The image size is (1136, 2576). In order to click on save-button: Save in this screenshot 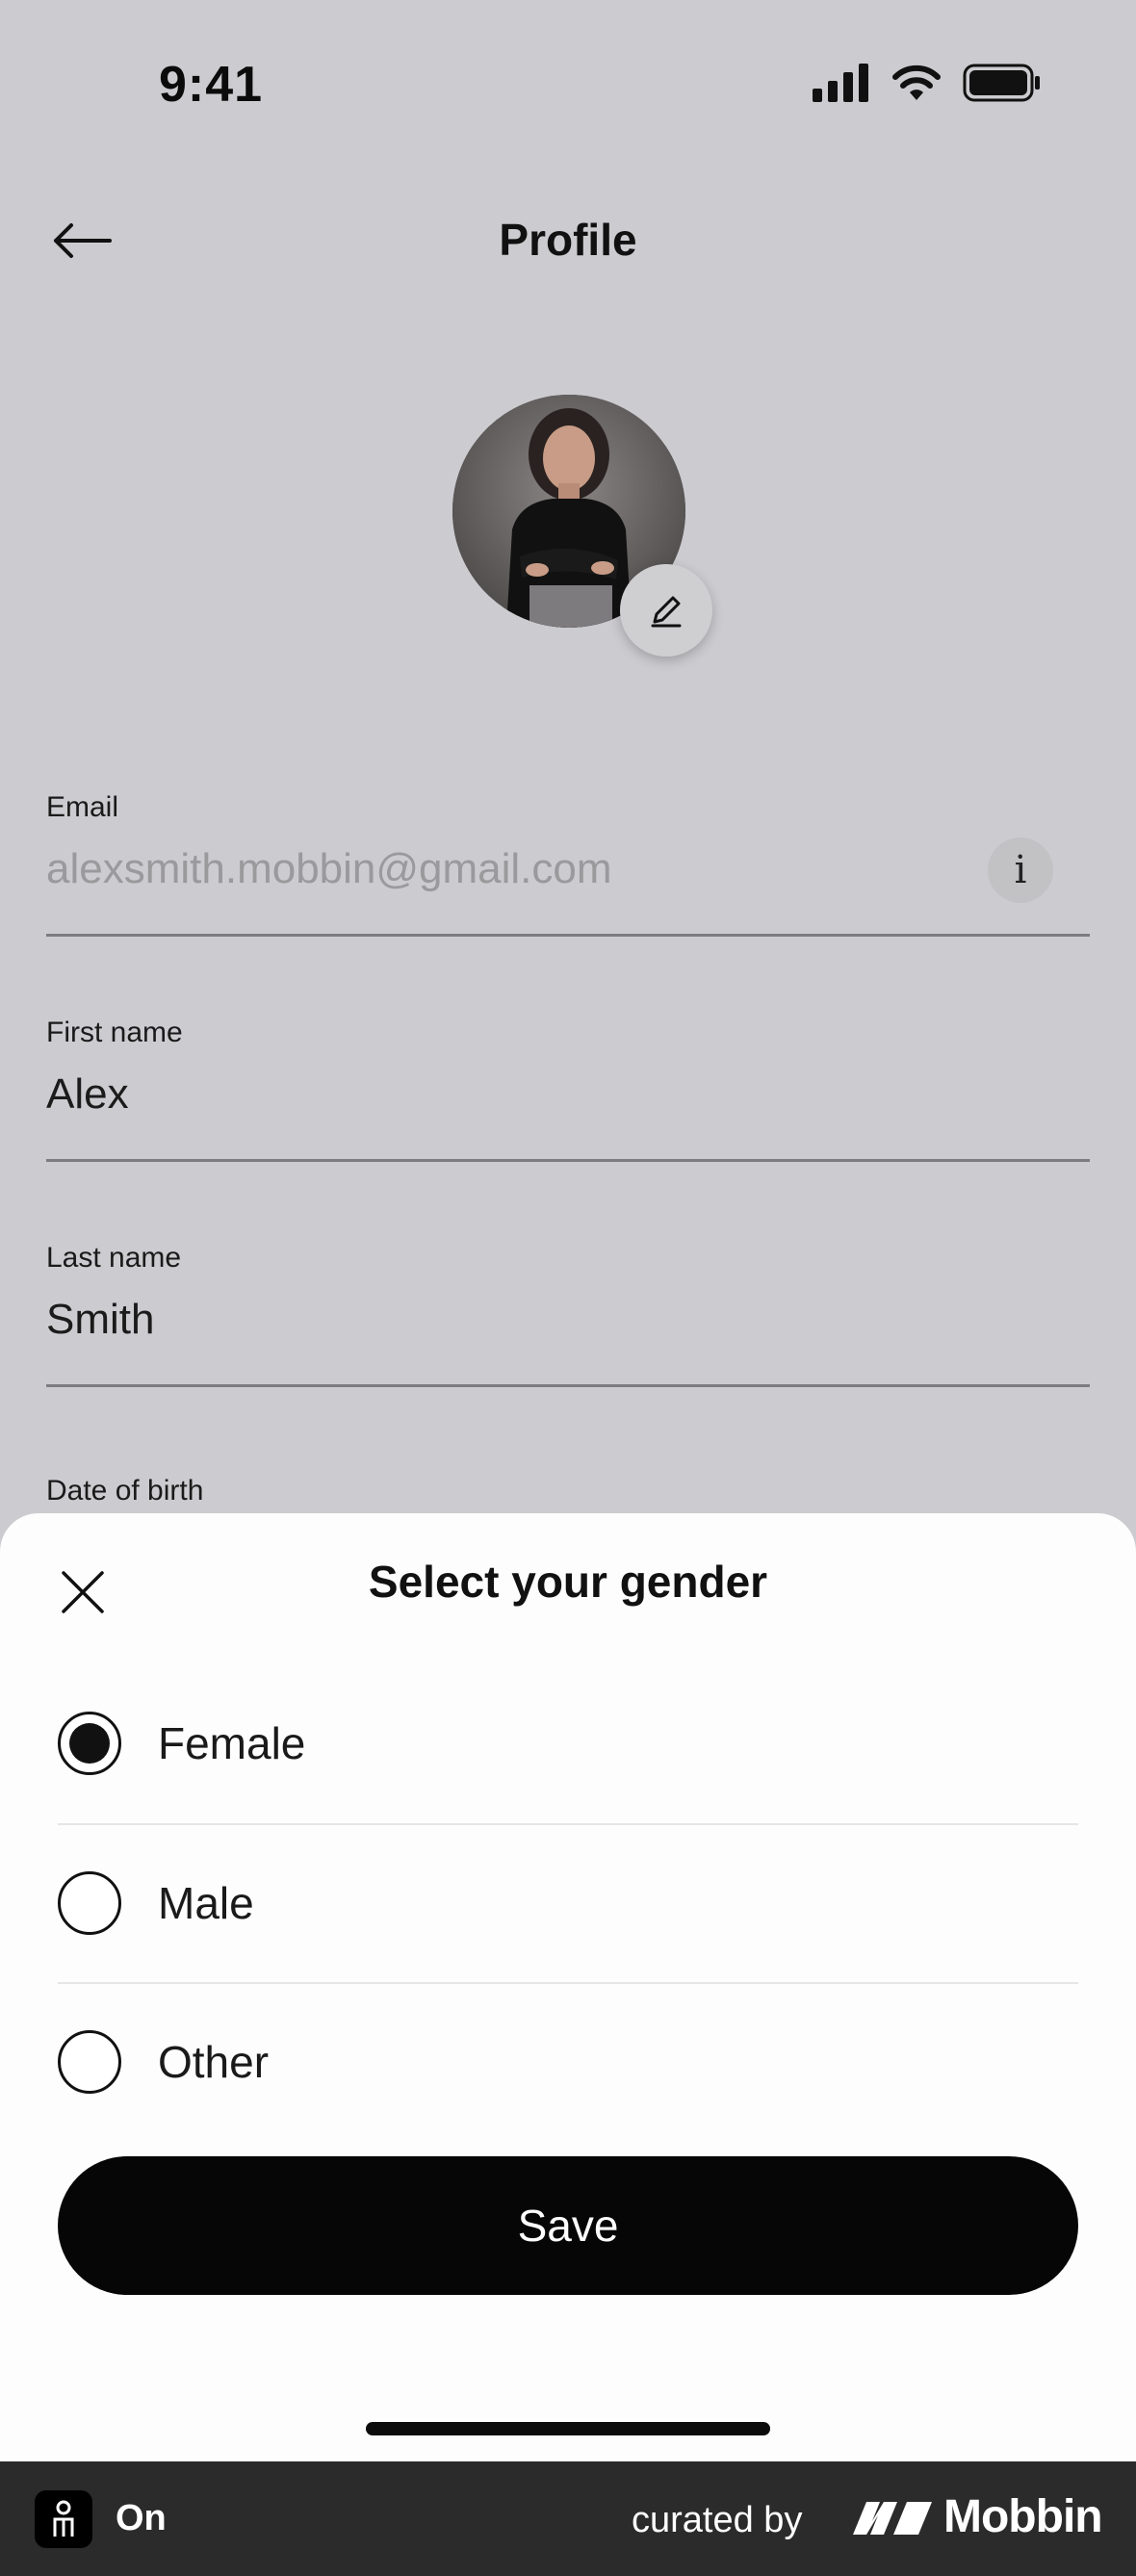, I will do `click(568, 2225)`.